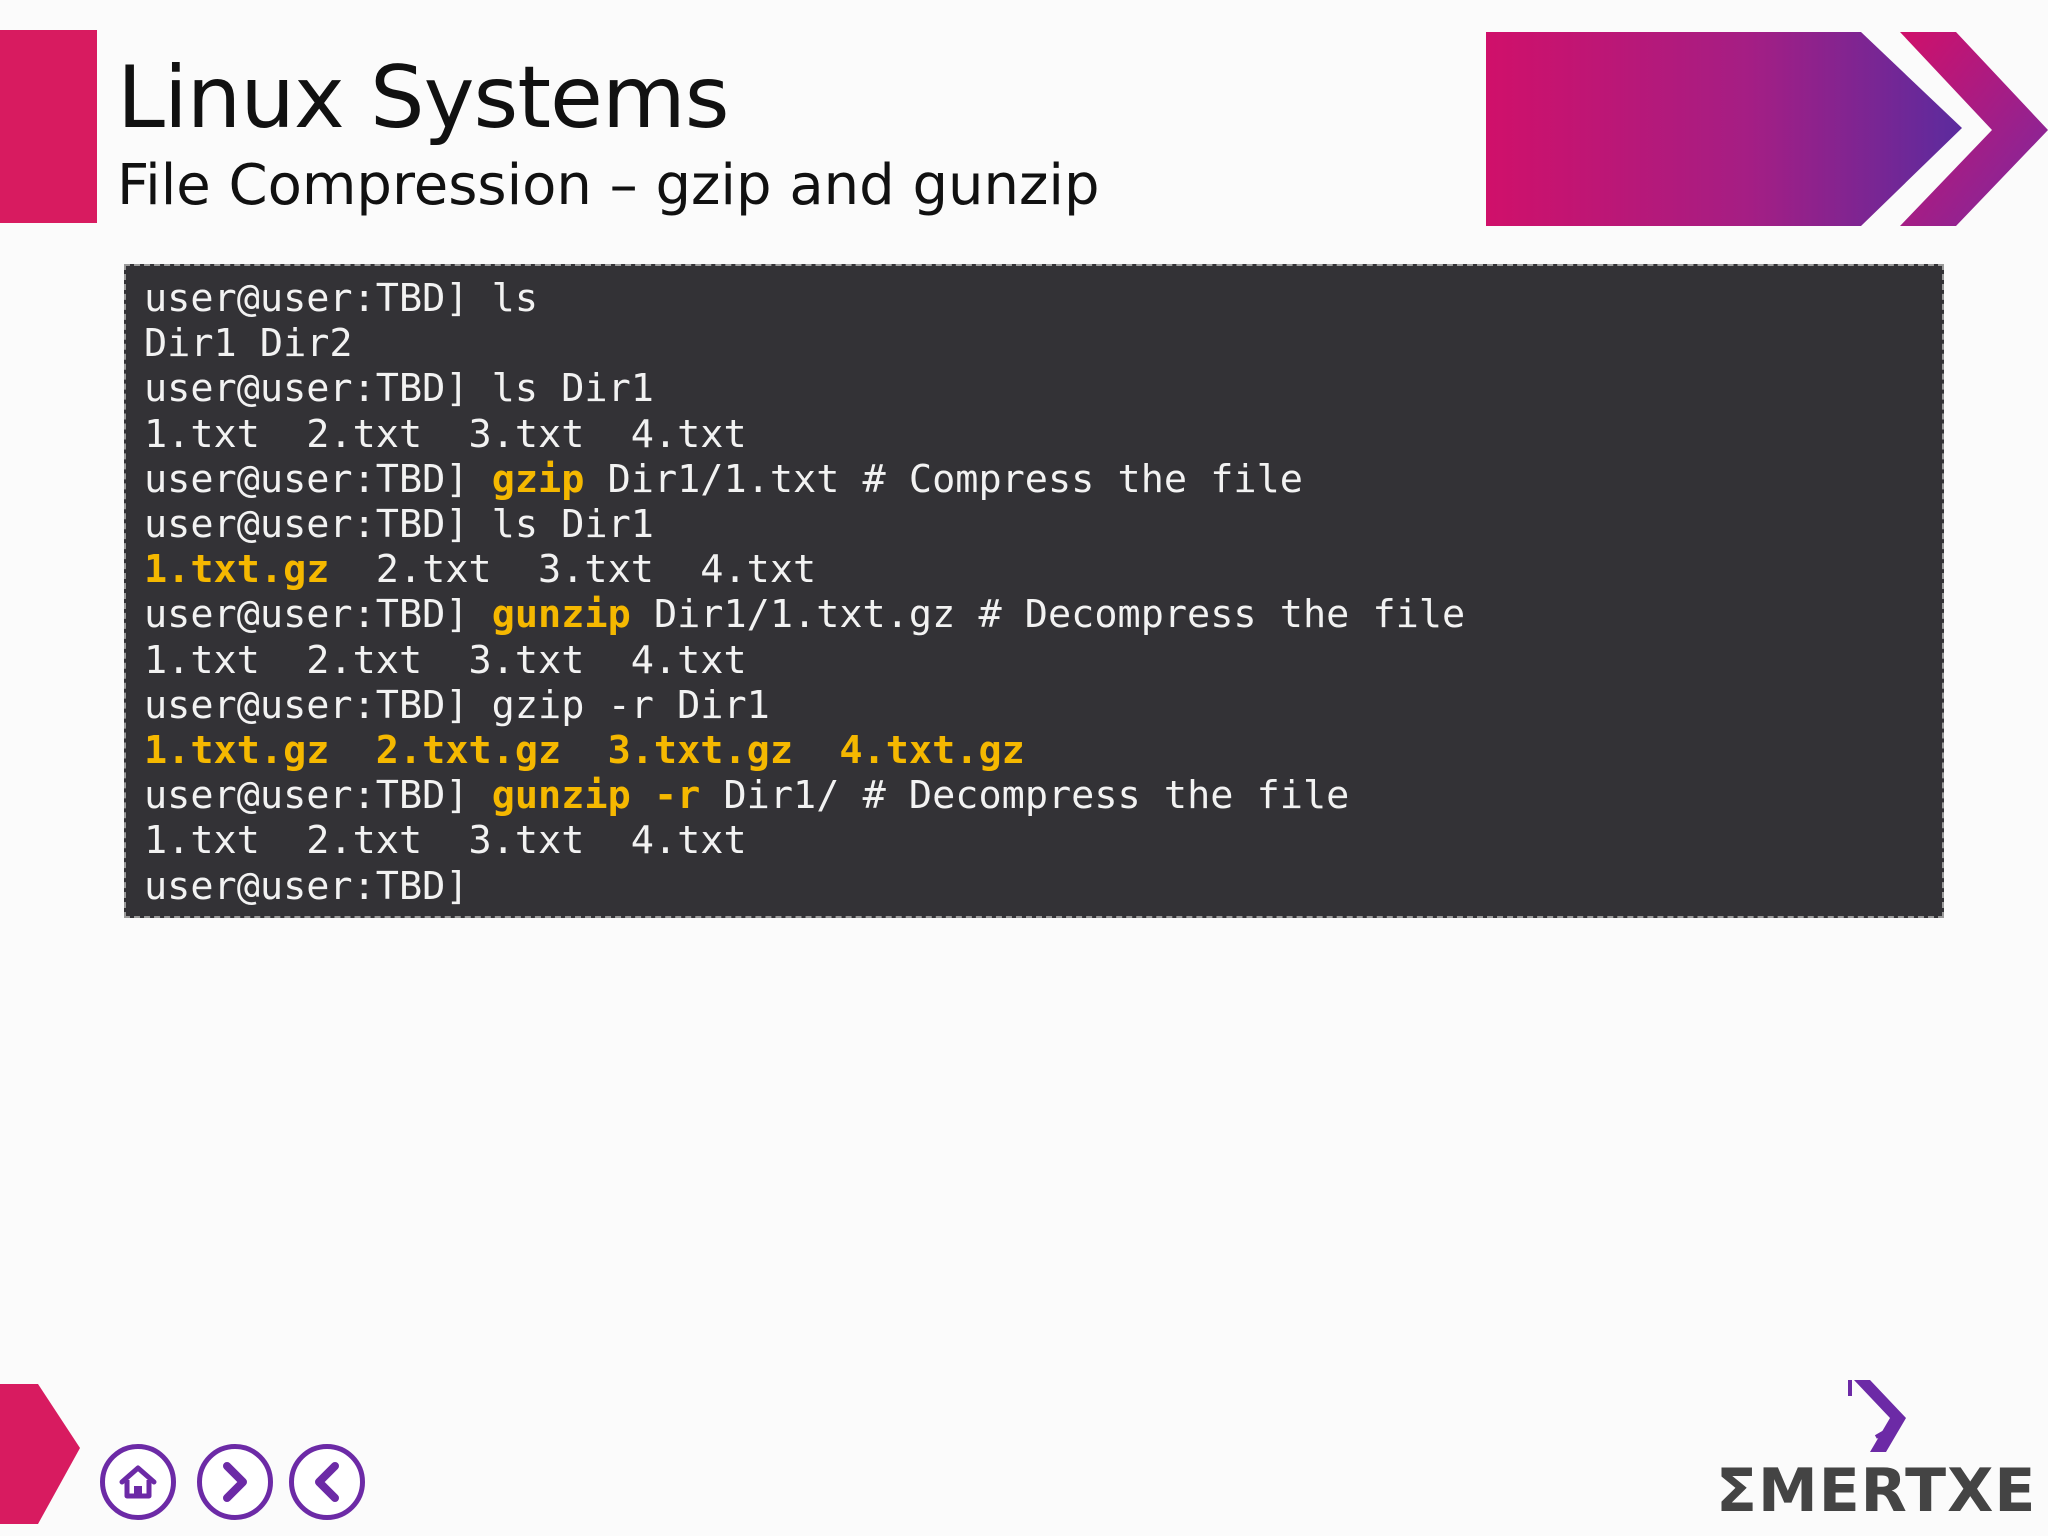 The image size is (2048, 1536). What do you see at coordinates (237, 570) in the screenshot?
I see `highlighted-text: 1.txt.gz` at bounding box center [237, 570].